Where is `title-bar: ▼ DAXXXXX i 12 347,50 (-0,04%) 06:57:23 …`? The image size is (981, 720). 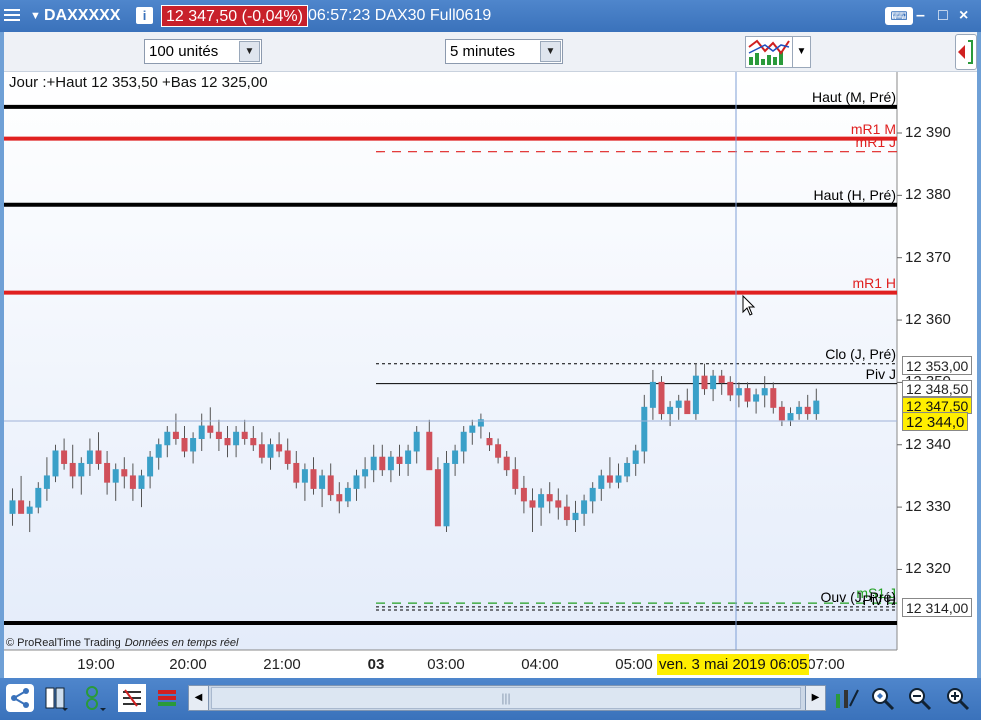 title-bar: ▼ DAXXXXX i 12 347,50 (-0,04%) 06:57:23 … is located at coordinates (490, 16).